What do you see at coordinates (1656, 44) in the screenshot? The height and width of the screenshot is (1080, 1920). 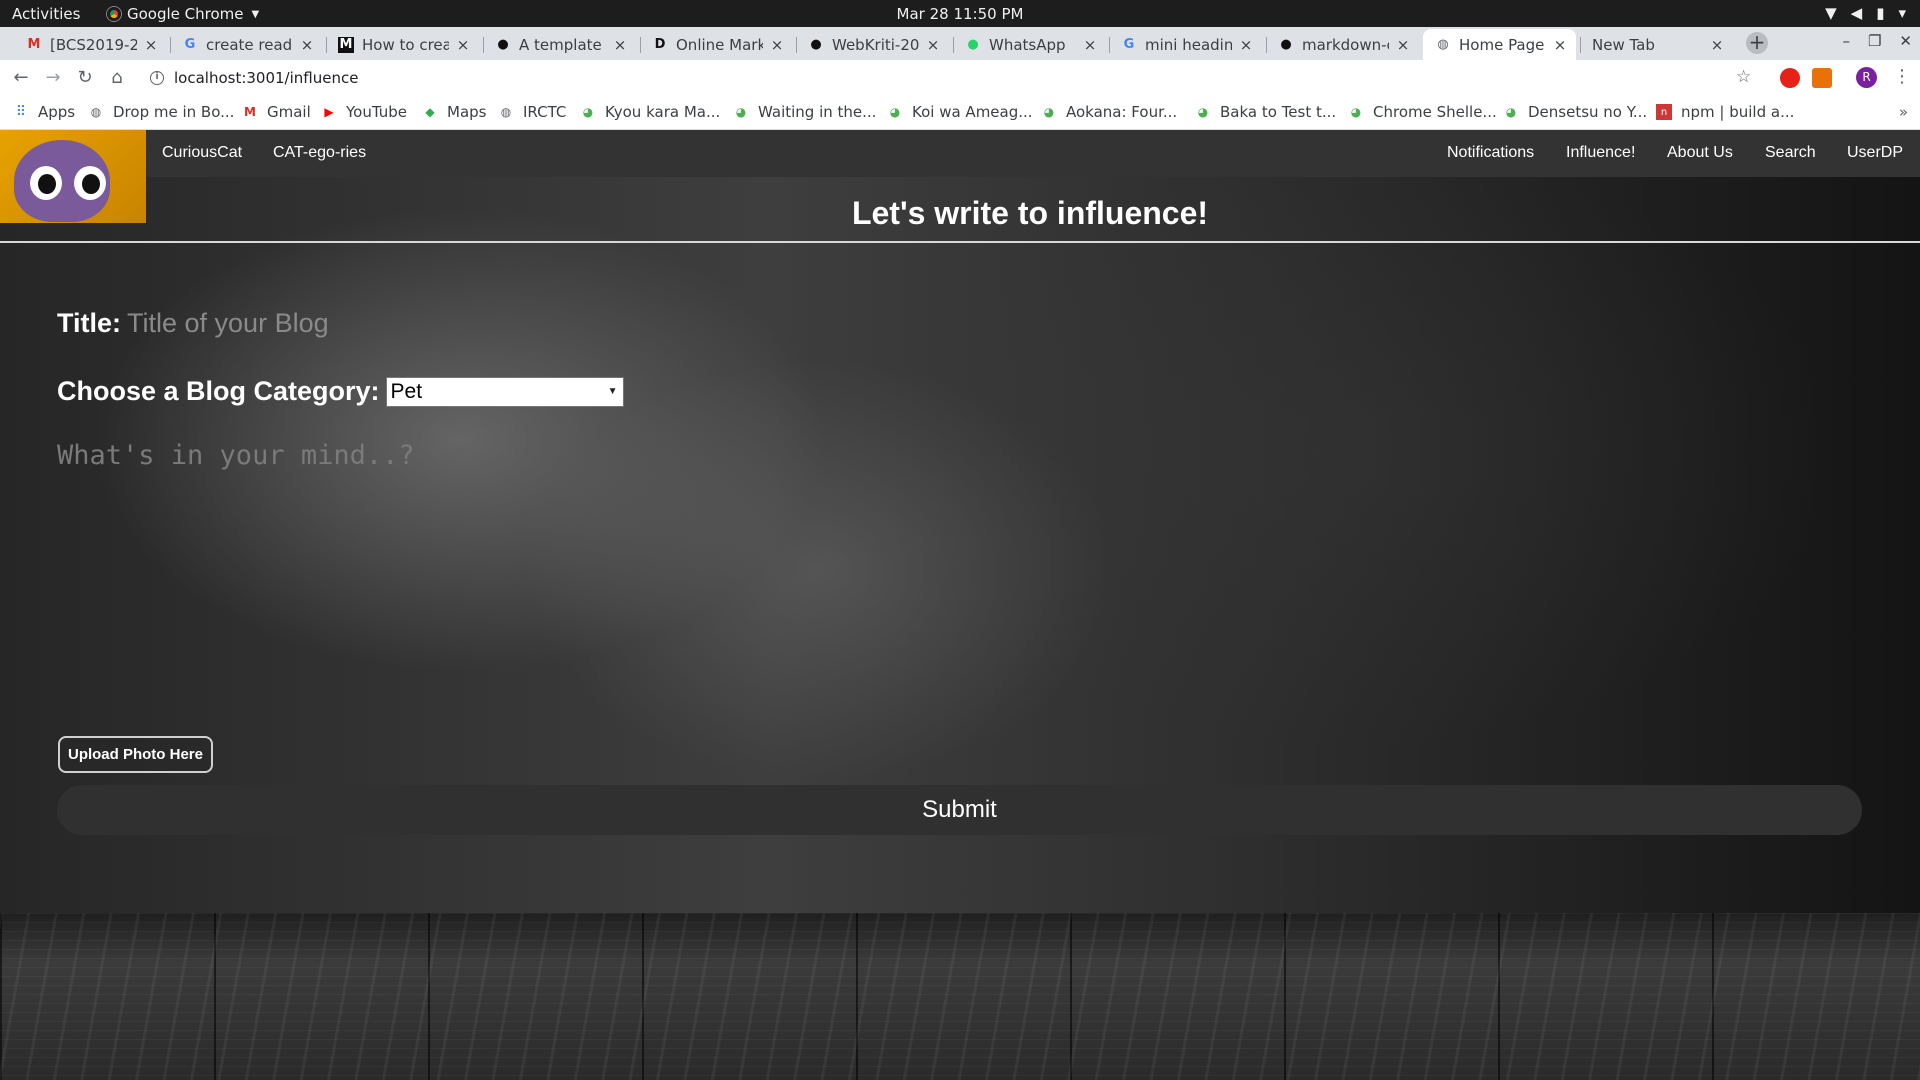 I see `browser-tab: New Tab ×` at bounding box center [1656, 44].